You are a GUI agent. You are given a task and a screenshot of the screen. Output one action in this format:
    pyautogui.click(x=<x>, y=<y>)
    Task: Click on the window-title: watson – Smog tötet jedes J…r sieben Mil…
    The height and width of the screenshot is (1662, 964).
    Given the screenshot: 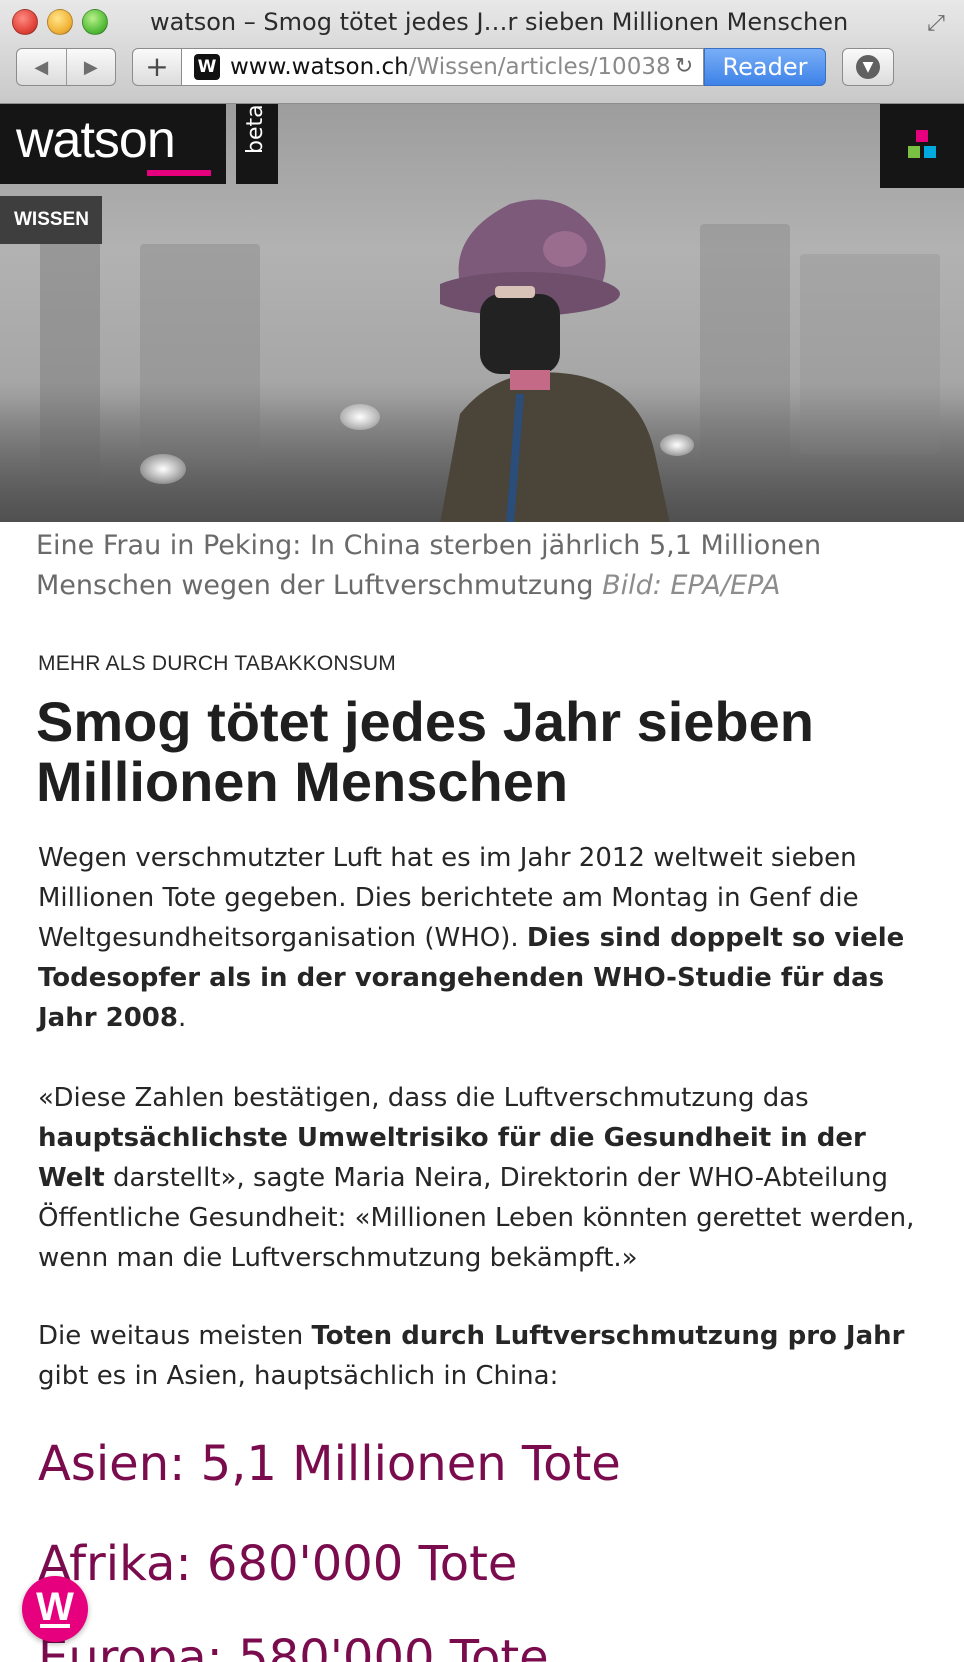 What is the action you would take?
    pyautogui.click(x=499, y=22)
    